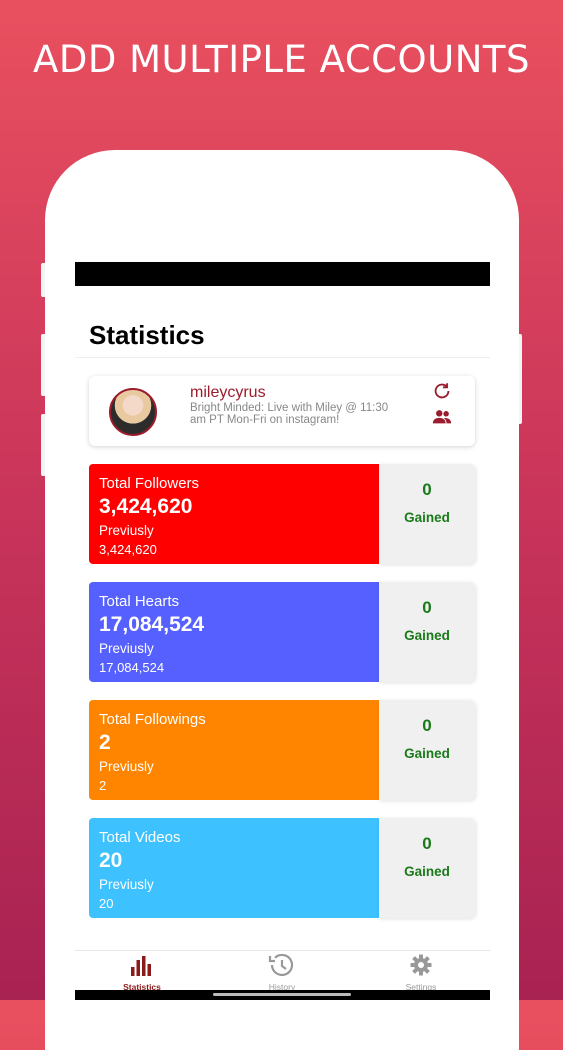 The width and height of the screenshot is (563, 1050). I want to click on tab-statistics: Statistics, so click(142, 973).